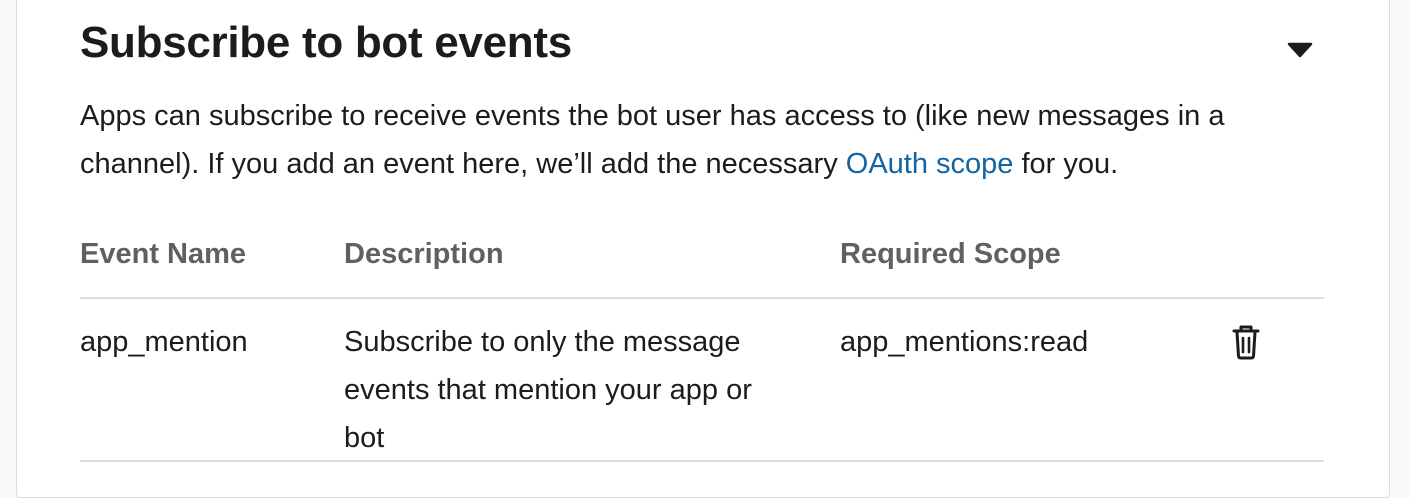 The image size is (1410, 498). Describe the element at coordinates (326, 42) in the screenshot. I see `section-title: Subscribe to bot events` at that location.